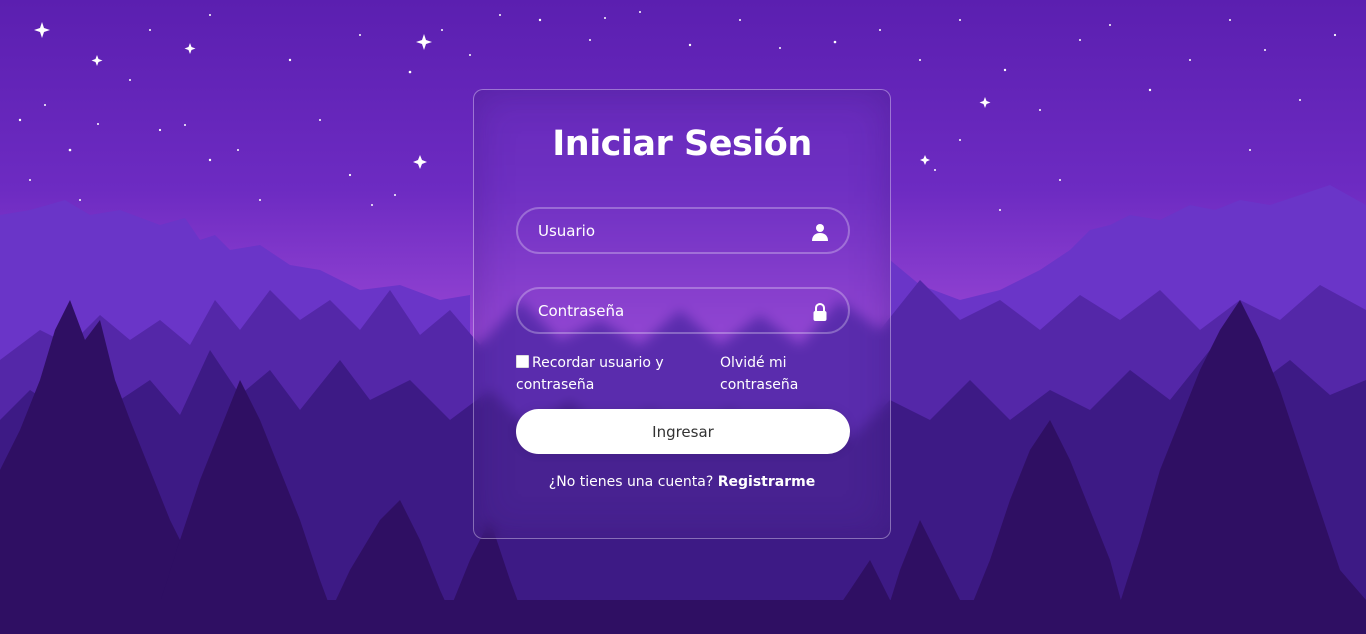  Describe the element at coordinates (820, 232) in the screenshot. I see `user-icon` at that location.